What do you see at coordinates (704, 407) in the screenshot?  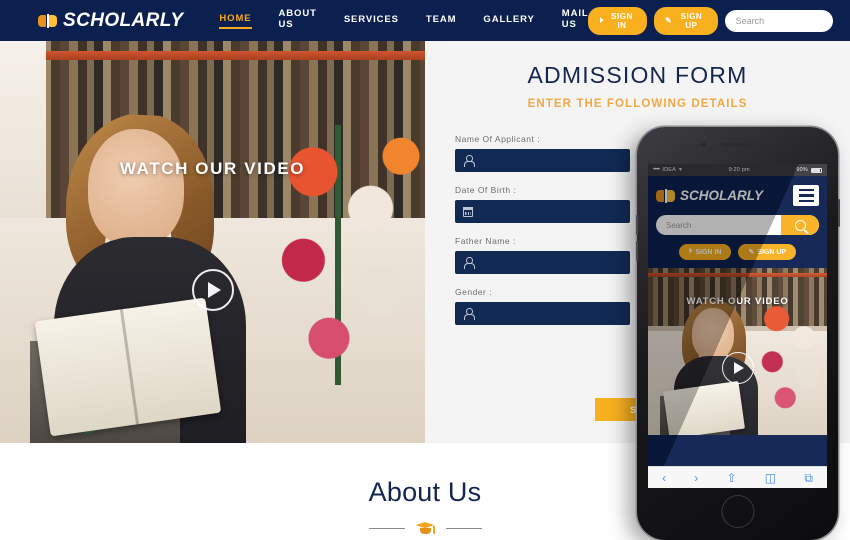 I see `phone-open-book-prop` at bounding box center [704, 407].